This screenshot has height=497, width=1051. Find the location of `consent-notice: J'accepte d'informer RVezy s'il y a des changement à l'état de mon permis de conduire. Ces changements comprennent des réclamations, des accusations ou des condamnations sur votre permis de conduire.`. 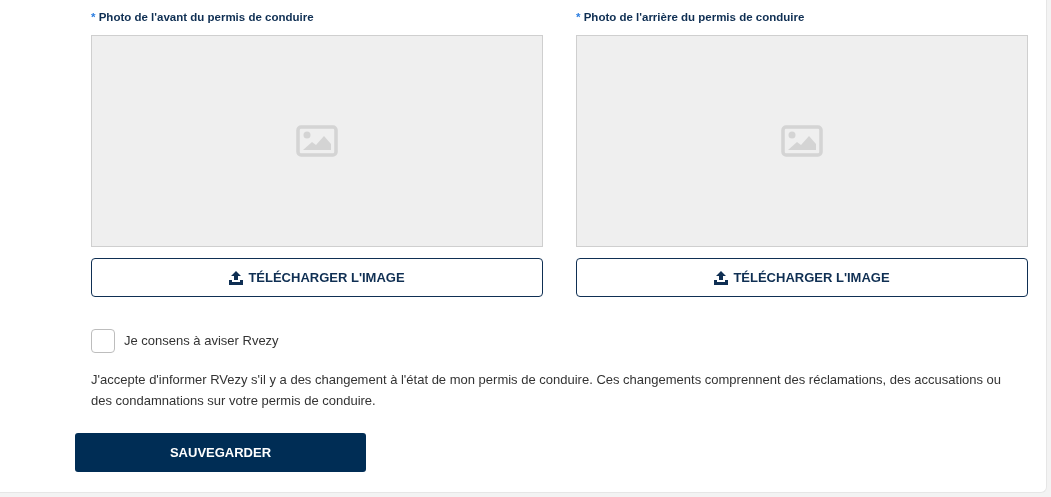

consent-notice: J'accepte d'informer RVezy s'il y a des changement à l'état de mon permis de conduire. Ces changements comprennent des réclamations, des accusations ou des condamnations sur votre permis de conduire. is located at coordinates (546, 390).